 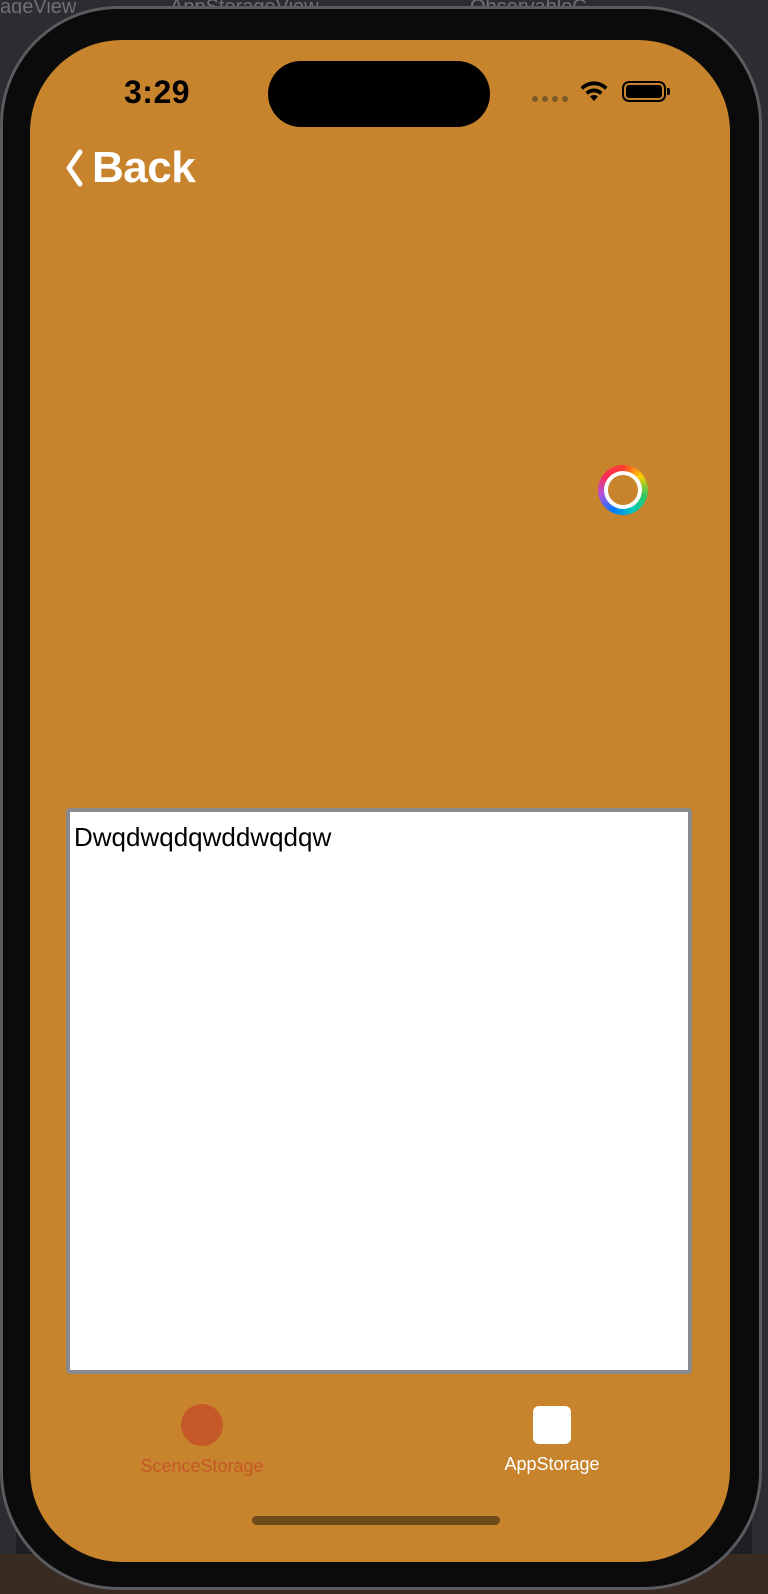 What do you see at coordinates (552, 1464) in the screenshot?
I see `tab-label: AppStorage` at bounding box center [552, 1464].